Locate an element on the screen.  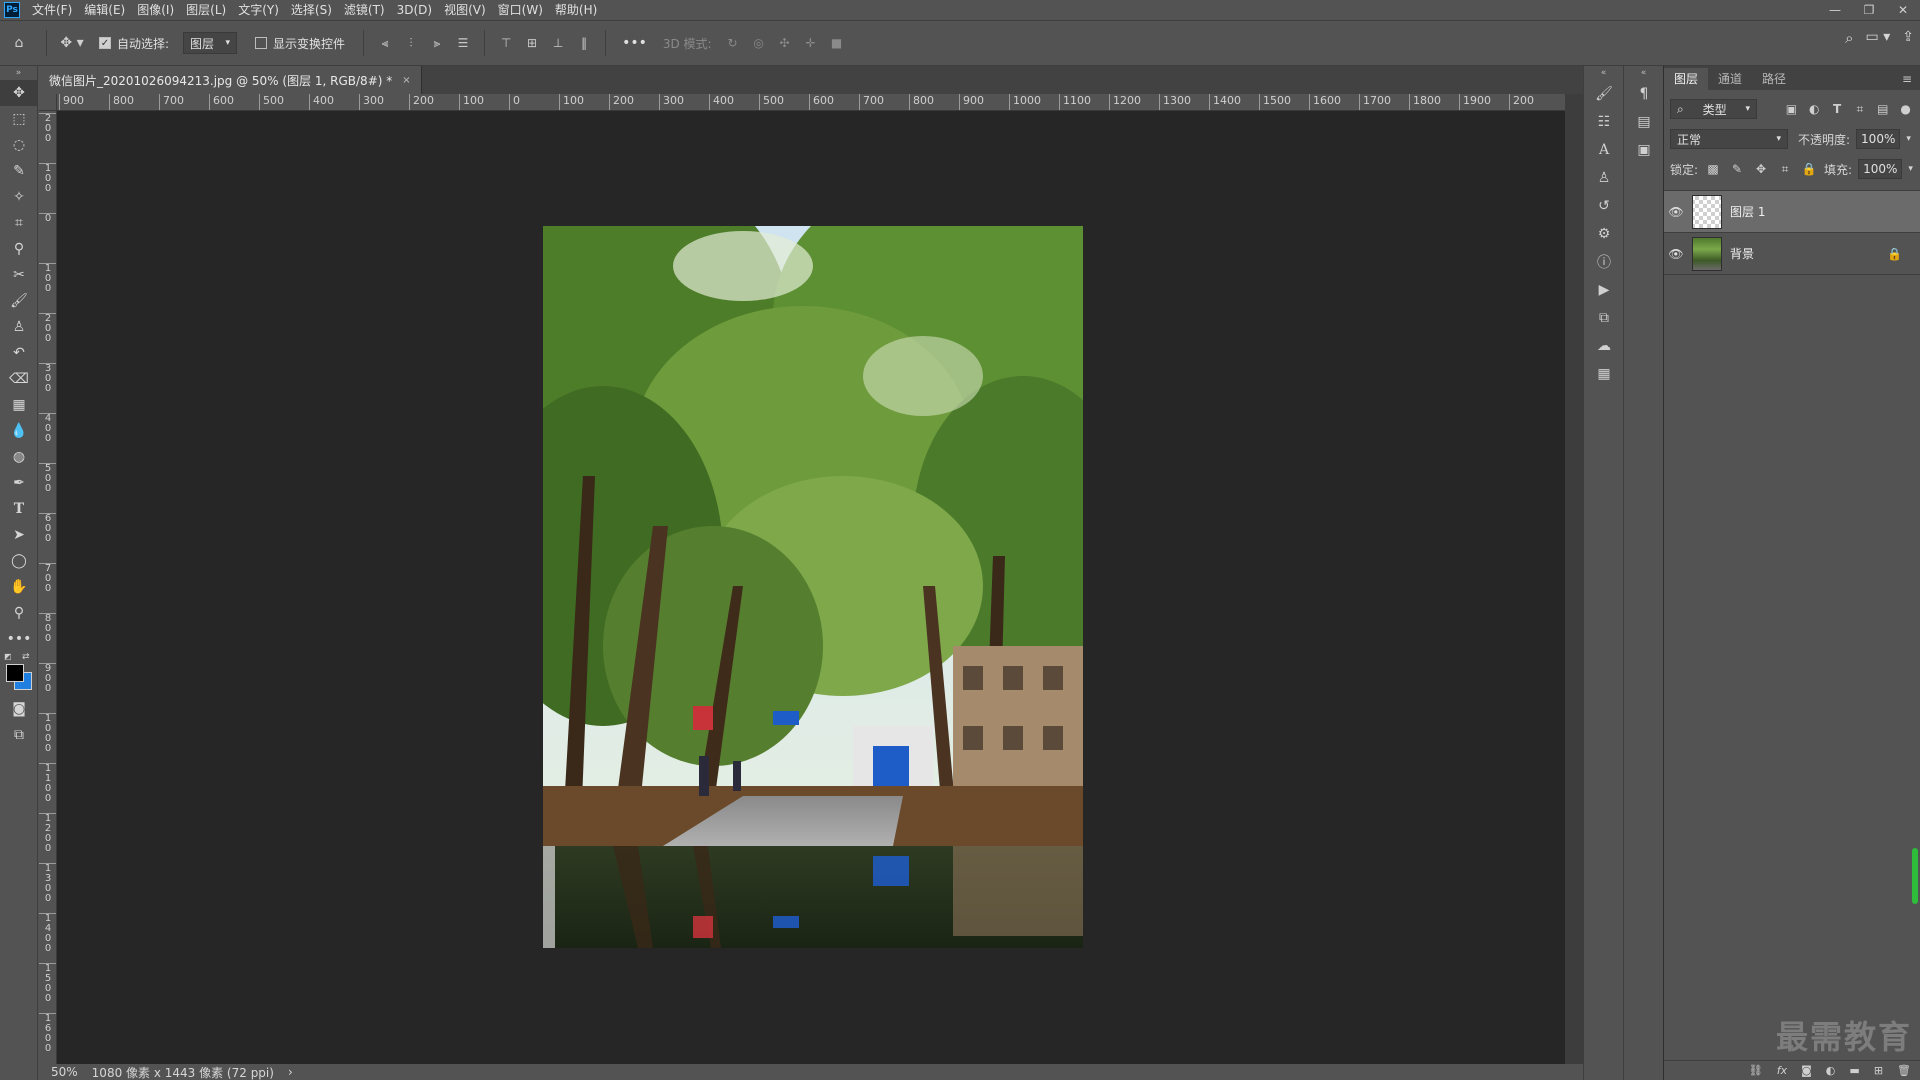
link-icon: ⛓ is located at coordinates (1756, 1070).